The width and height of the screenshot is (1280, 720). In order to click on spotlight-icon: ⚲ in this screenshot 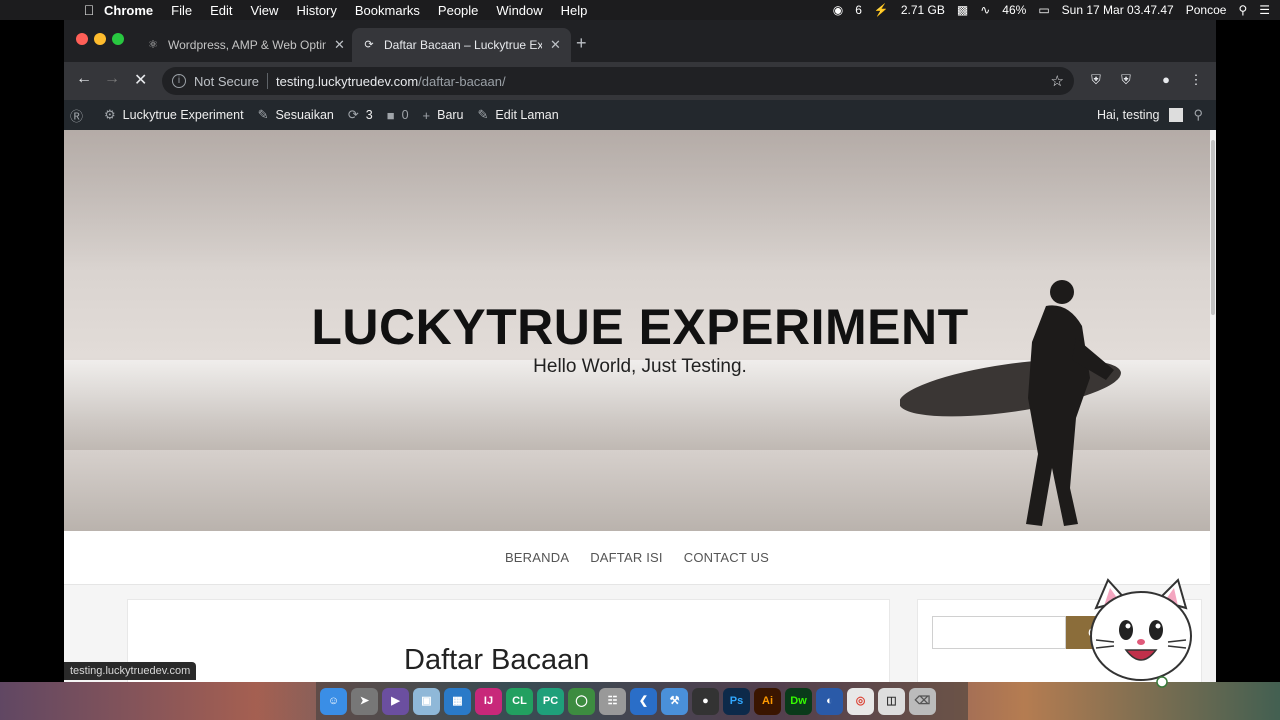, I will do `click(1242, 10)`.